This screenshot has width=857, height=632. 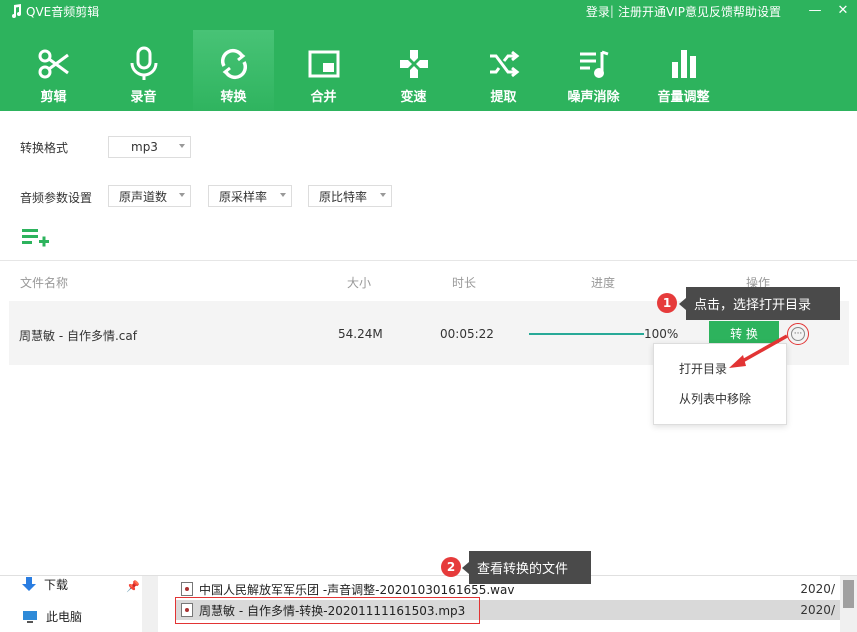 What do you see at coordinates (428, 260) in the screenshot?
I see `divider` at bounding box center [428, 260].